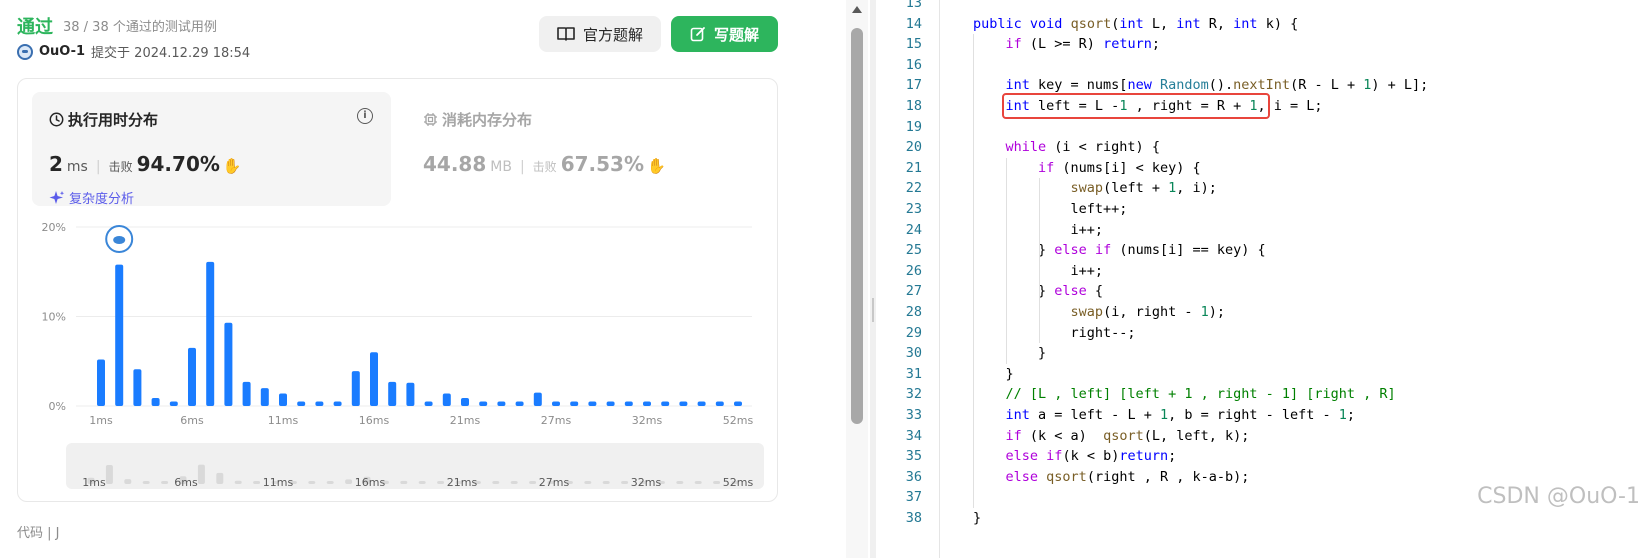 Image resolution: width=1652 pixels, height=558 pixels. I want to click on line-number: 16, so click(913, 64).